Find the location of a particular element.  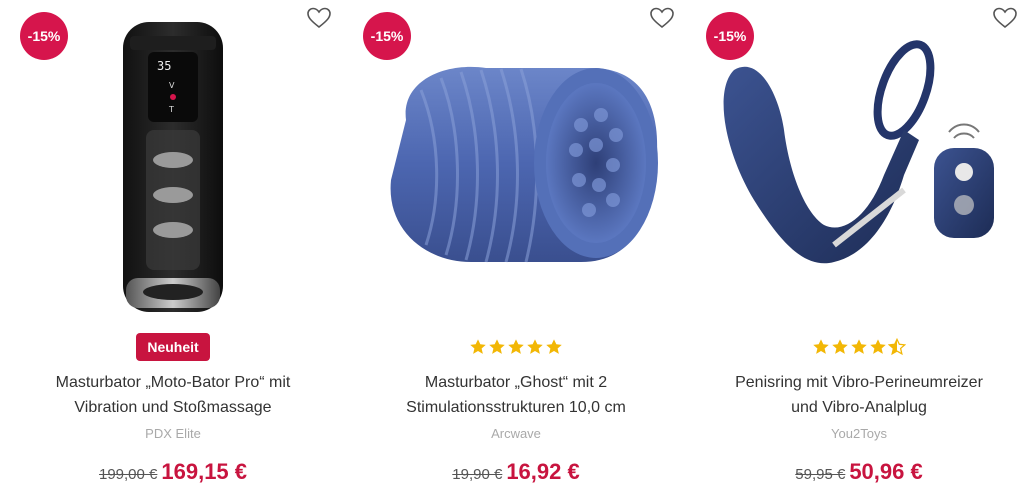

product-title-line-1: Masturbator „Moto-Bator Pro“ mit is located at coordinates (173, 382).